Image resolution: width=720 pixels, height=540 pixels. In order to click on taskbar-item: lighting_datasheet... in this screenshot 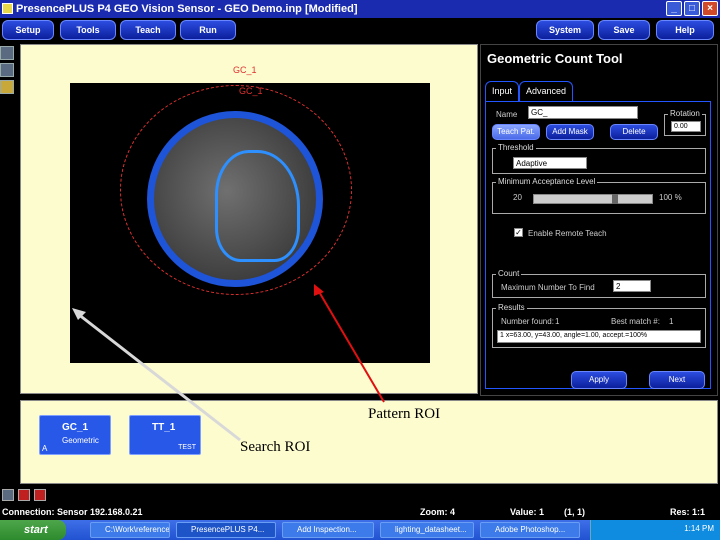, I will do `click(427, 530)`.